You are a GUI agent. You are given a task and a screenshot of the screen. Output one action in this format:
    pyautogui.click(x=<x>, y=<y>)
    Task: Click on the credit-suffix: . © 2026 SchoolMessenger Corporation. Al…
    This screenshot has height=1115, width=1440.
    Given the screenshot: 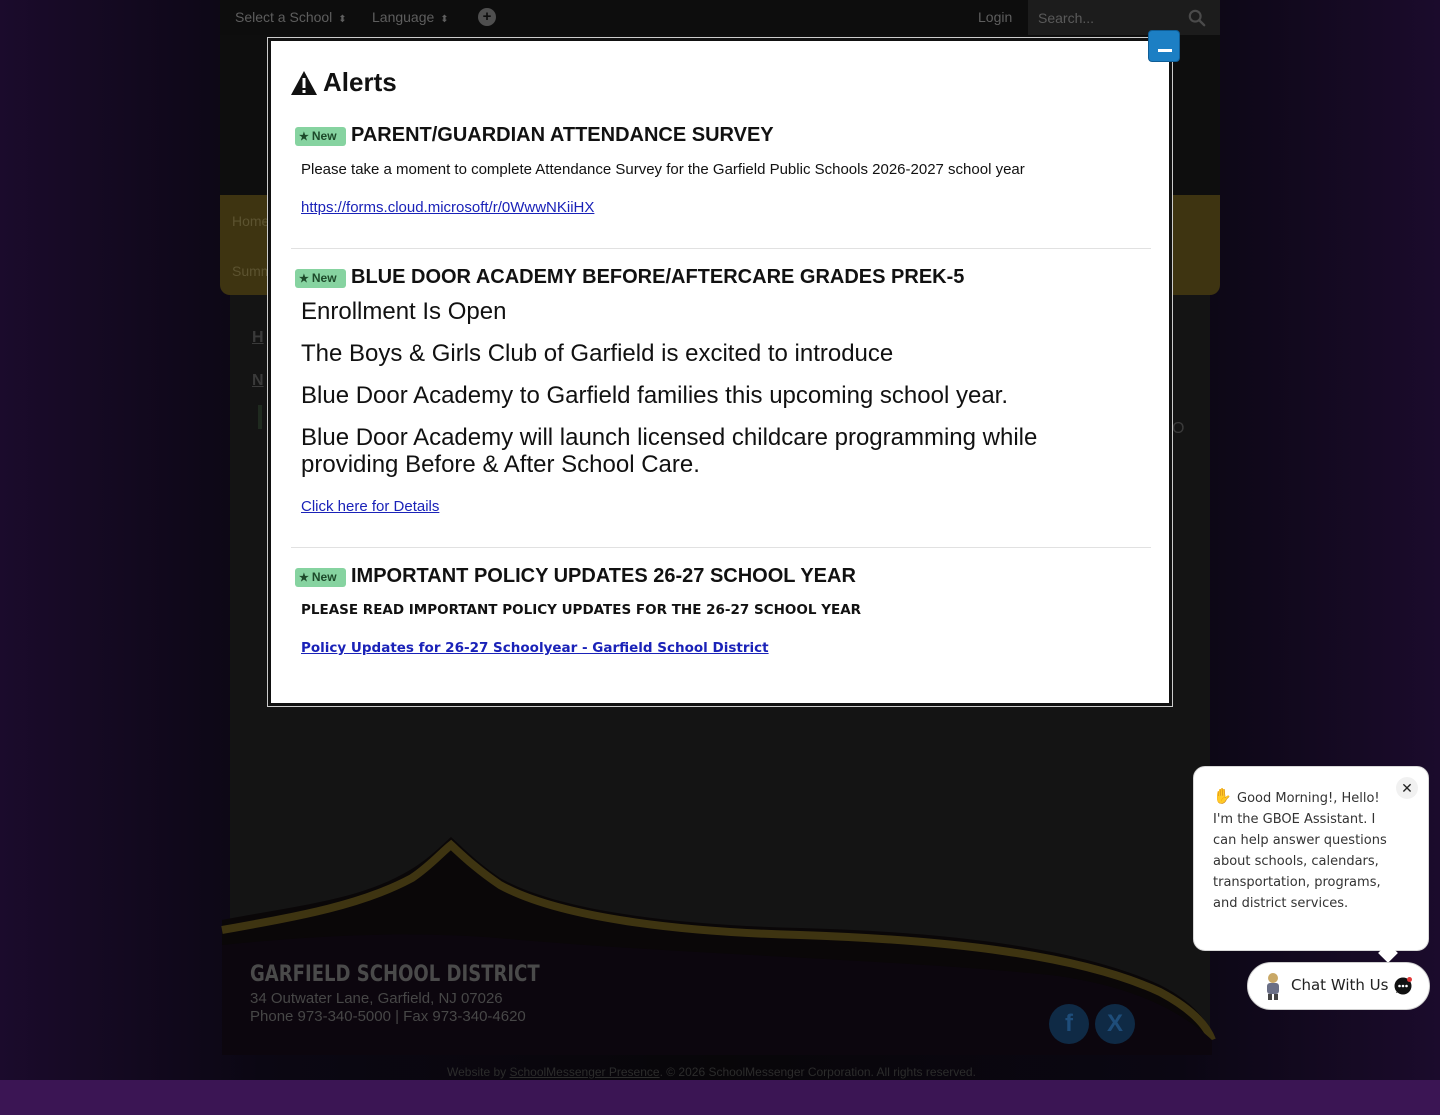 What is the action you would take?
    pyautogui.click(x=817, y=1072)
    